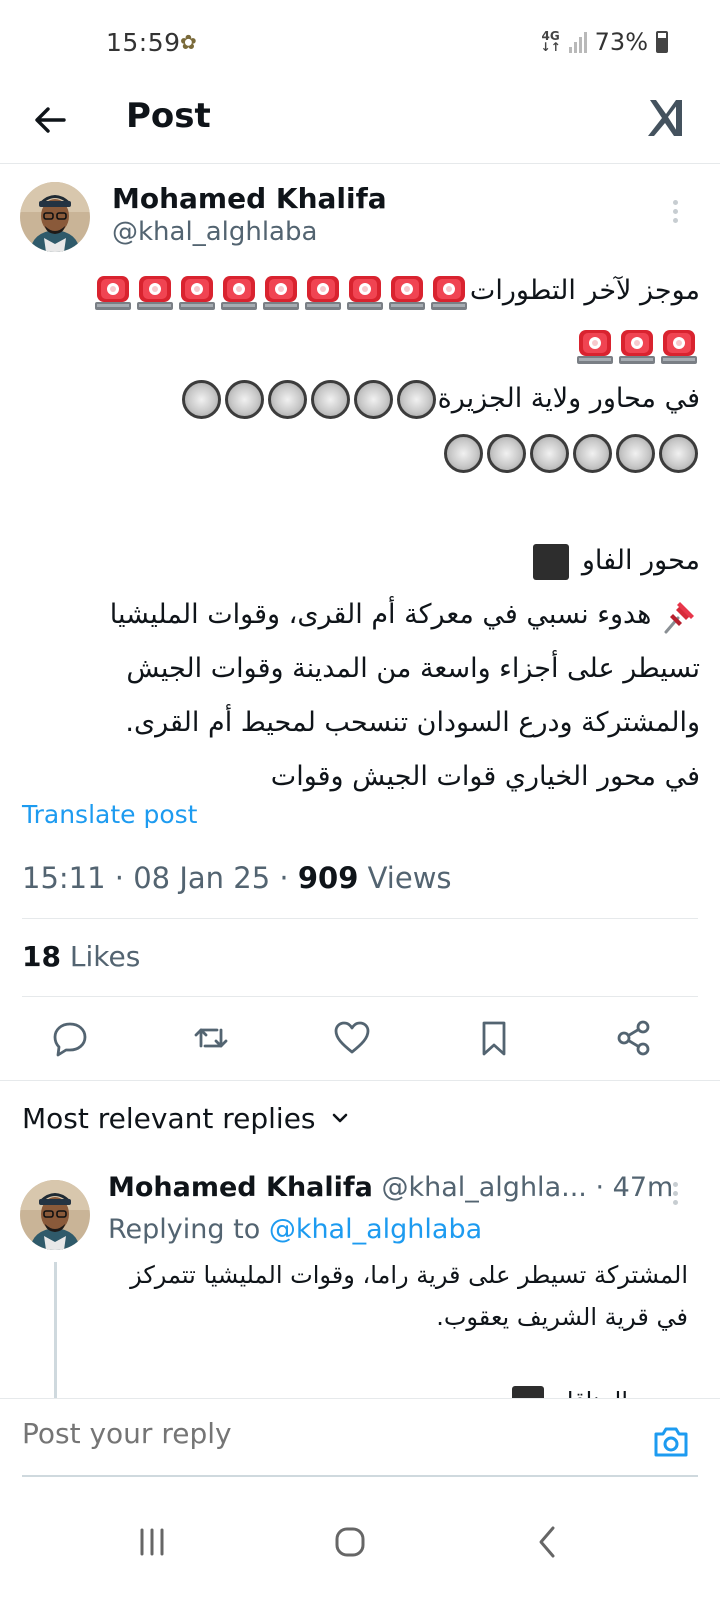 This screenshot has height=1600, width=720. I want to click on bookmark-icon, so click(494, 1038).